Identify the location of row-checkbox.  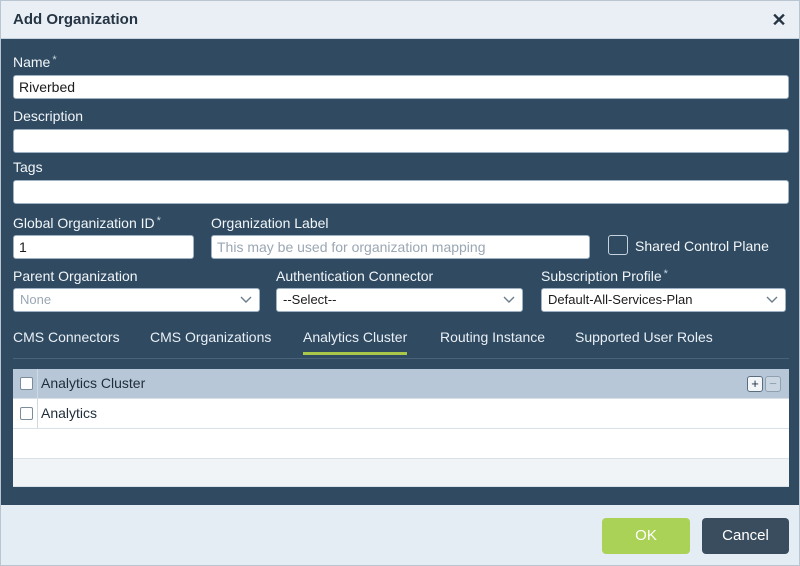
(26, 413).